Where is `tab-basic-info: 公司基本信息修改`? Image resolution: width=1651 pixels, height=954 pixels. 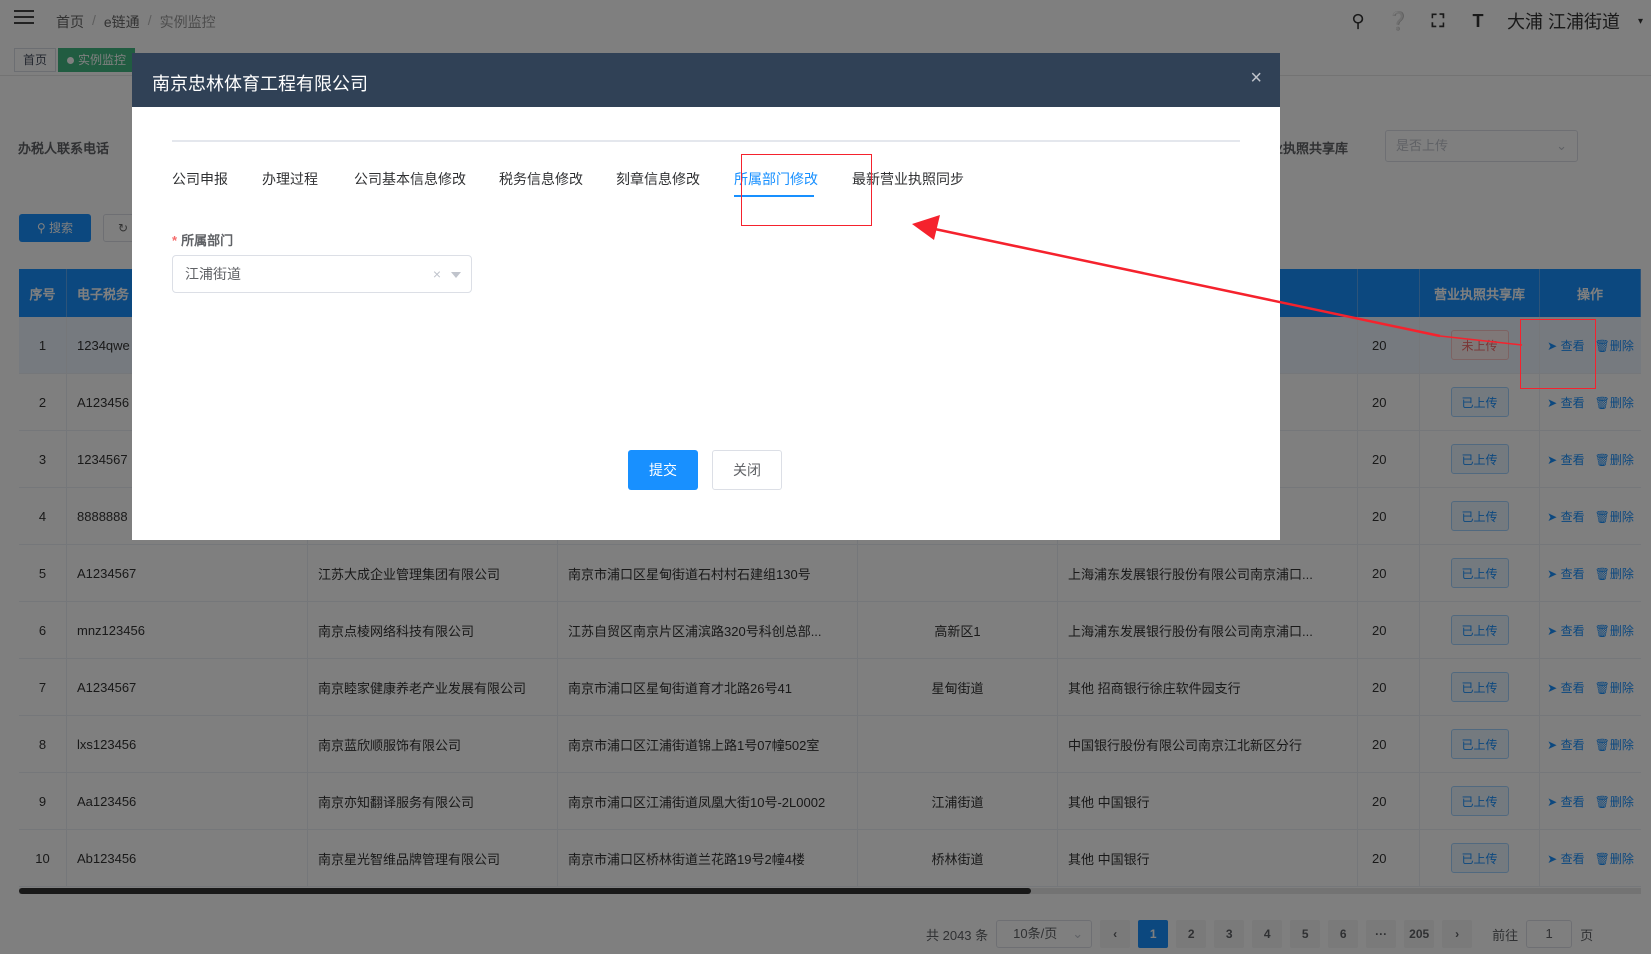 tab-basic-info: 公司基本信息修改 is located at coordinates (410, 179).